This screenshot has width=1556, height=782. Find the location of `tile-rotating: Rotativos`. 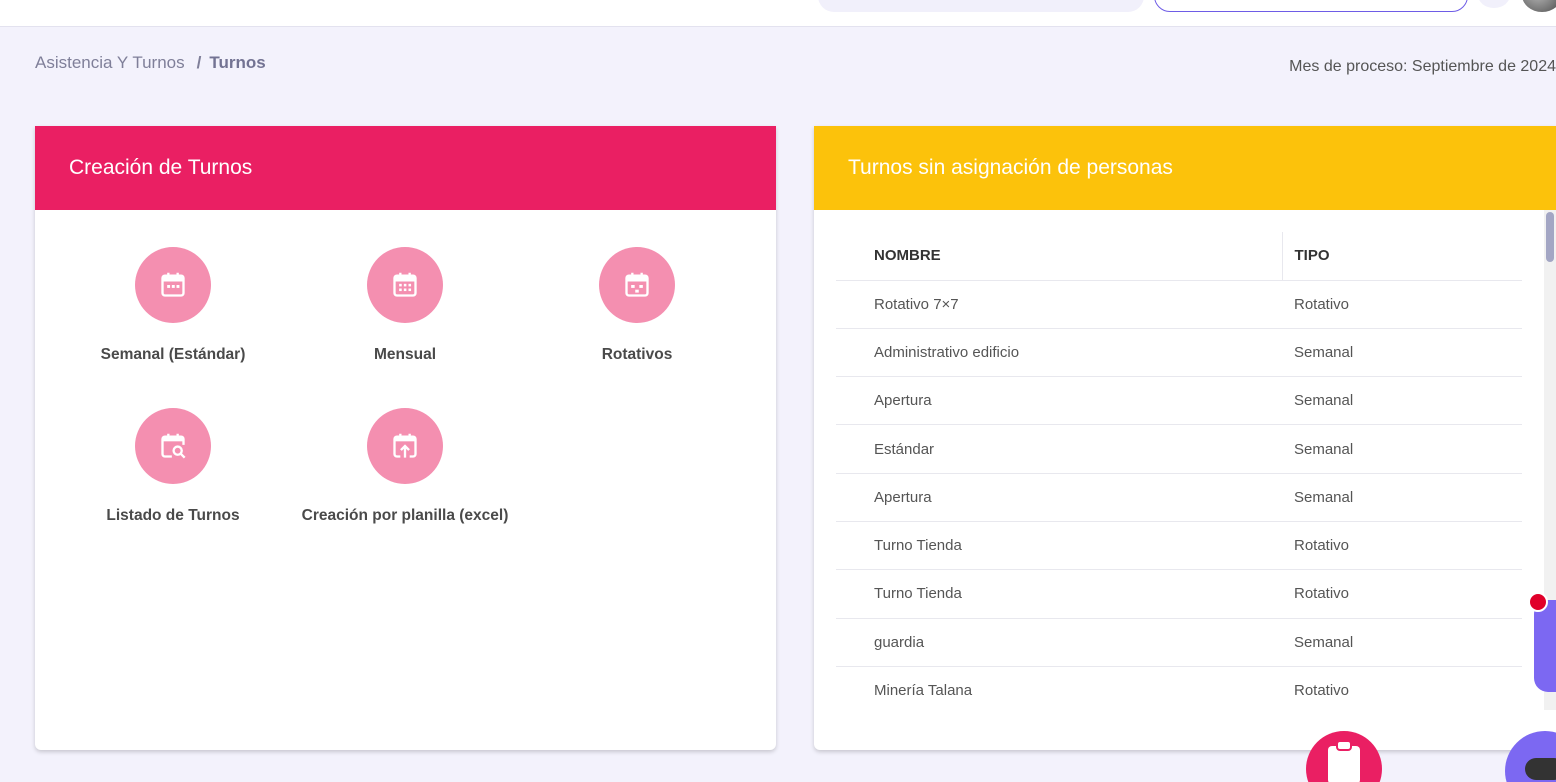

tile-rotating: Rotativos is located at coordinates (637, 306).